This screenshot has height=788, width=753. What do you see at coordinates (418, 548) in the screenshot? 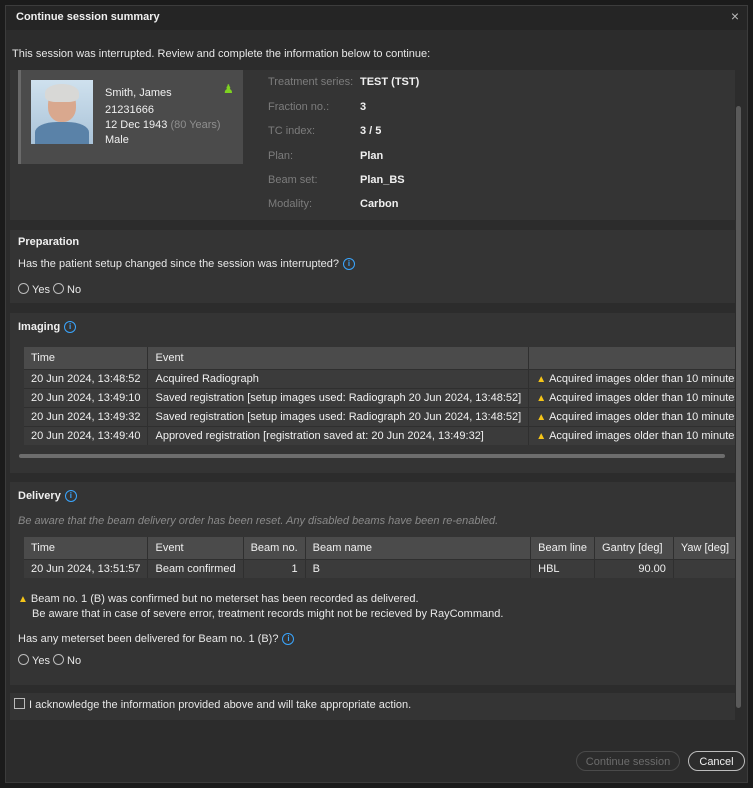
I see `column-header-beam-name: Beam name` at bounding box center [418, 548].